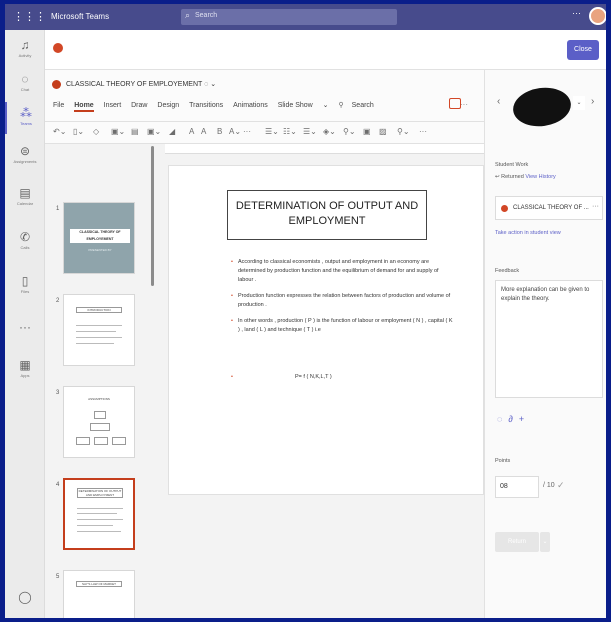 The height and width of the screenshot is (622, 611). What do you see at coordinates (99, 422) in the screenshot?
I see `slide-thumbnail-3: ASSUMPTIONS` at bounding box center [99, 422].